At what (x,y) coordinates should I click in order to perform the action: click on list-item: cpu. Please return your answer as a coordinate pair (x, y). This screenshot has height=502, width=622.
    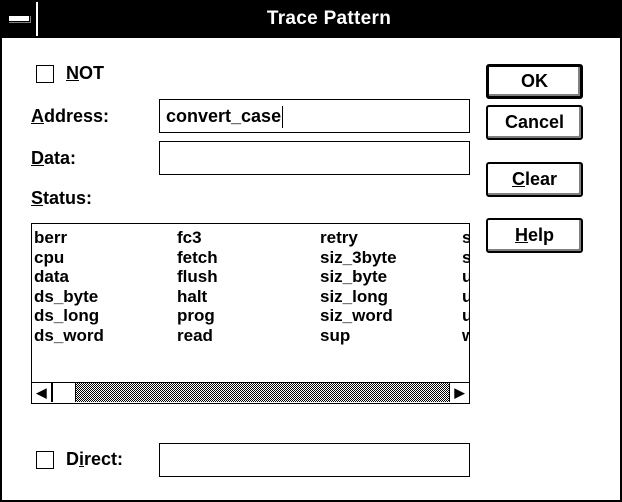
    Looking at the image, I should click on (69, 258).